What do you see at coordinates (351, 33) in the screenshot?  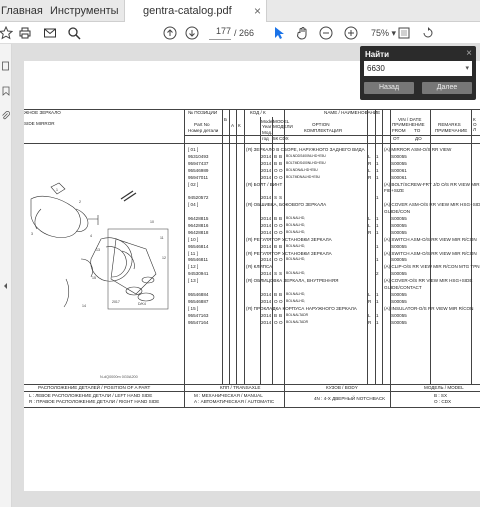 I see `zoom-in-icon` at bounding box center [351, 33].